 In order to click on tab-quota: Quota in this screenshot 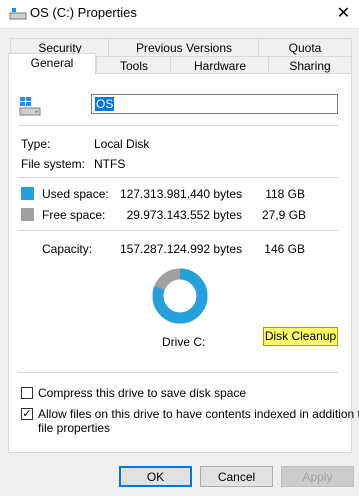, I will do `click(305, 47)`.